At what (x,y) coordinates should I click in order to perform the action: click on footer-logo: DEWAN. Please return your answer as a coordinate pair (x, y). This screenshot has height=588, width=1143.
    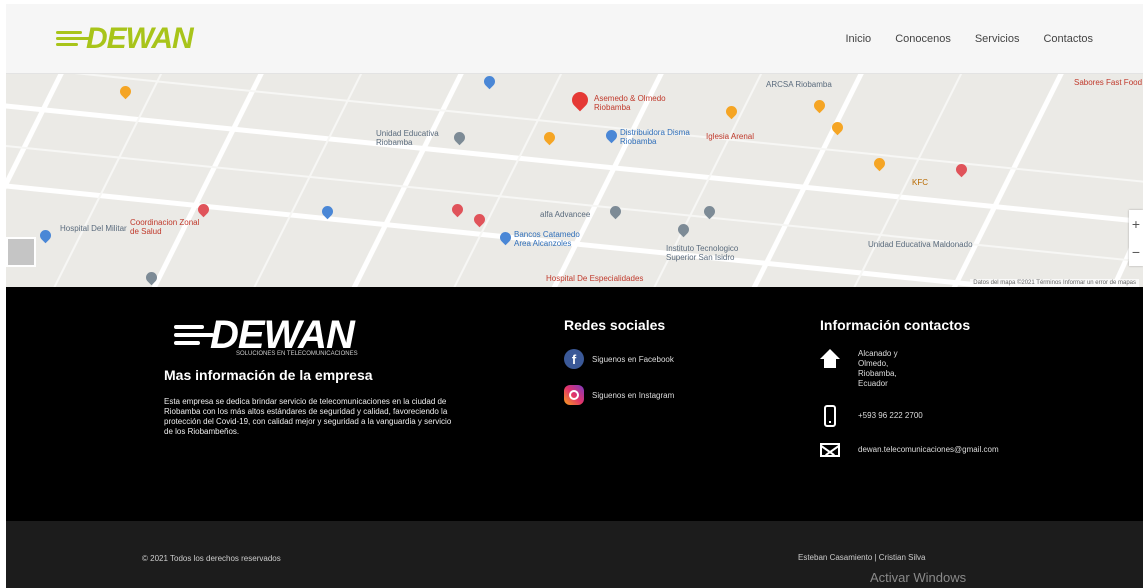
    Looking at the image, I should click on (319, 335).